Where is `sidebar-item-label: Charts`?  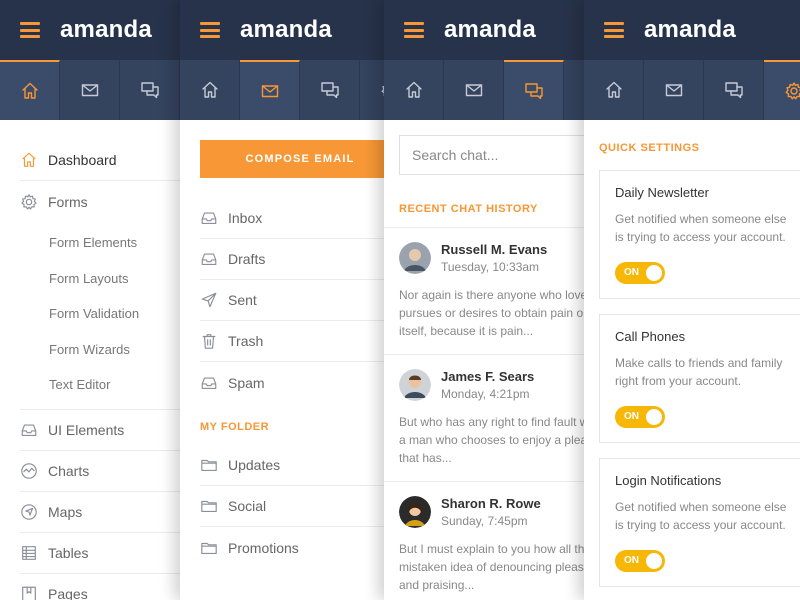
sidebar-item-label: Charts is located at coordinates (69, 470).